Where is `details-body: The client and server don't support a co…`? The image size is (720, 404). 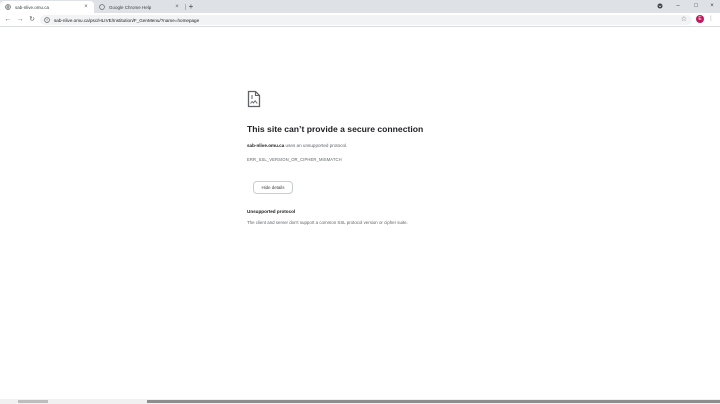 details-body: The client and server don't support a co… is located at coordinates (327, 222).